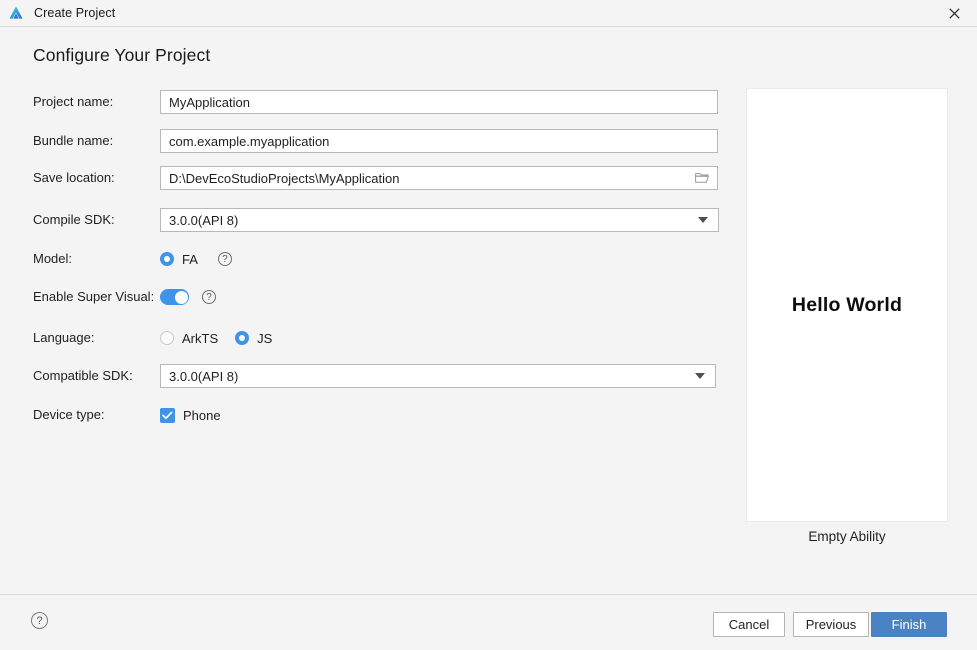 The width and height of the screenshot is (977, 650). I want to click on compatible-sdk-select: 3.0.0(API 8), so click(438, 376).